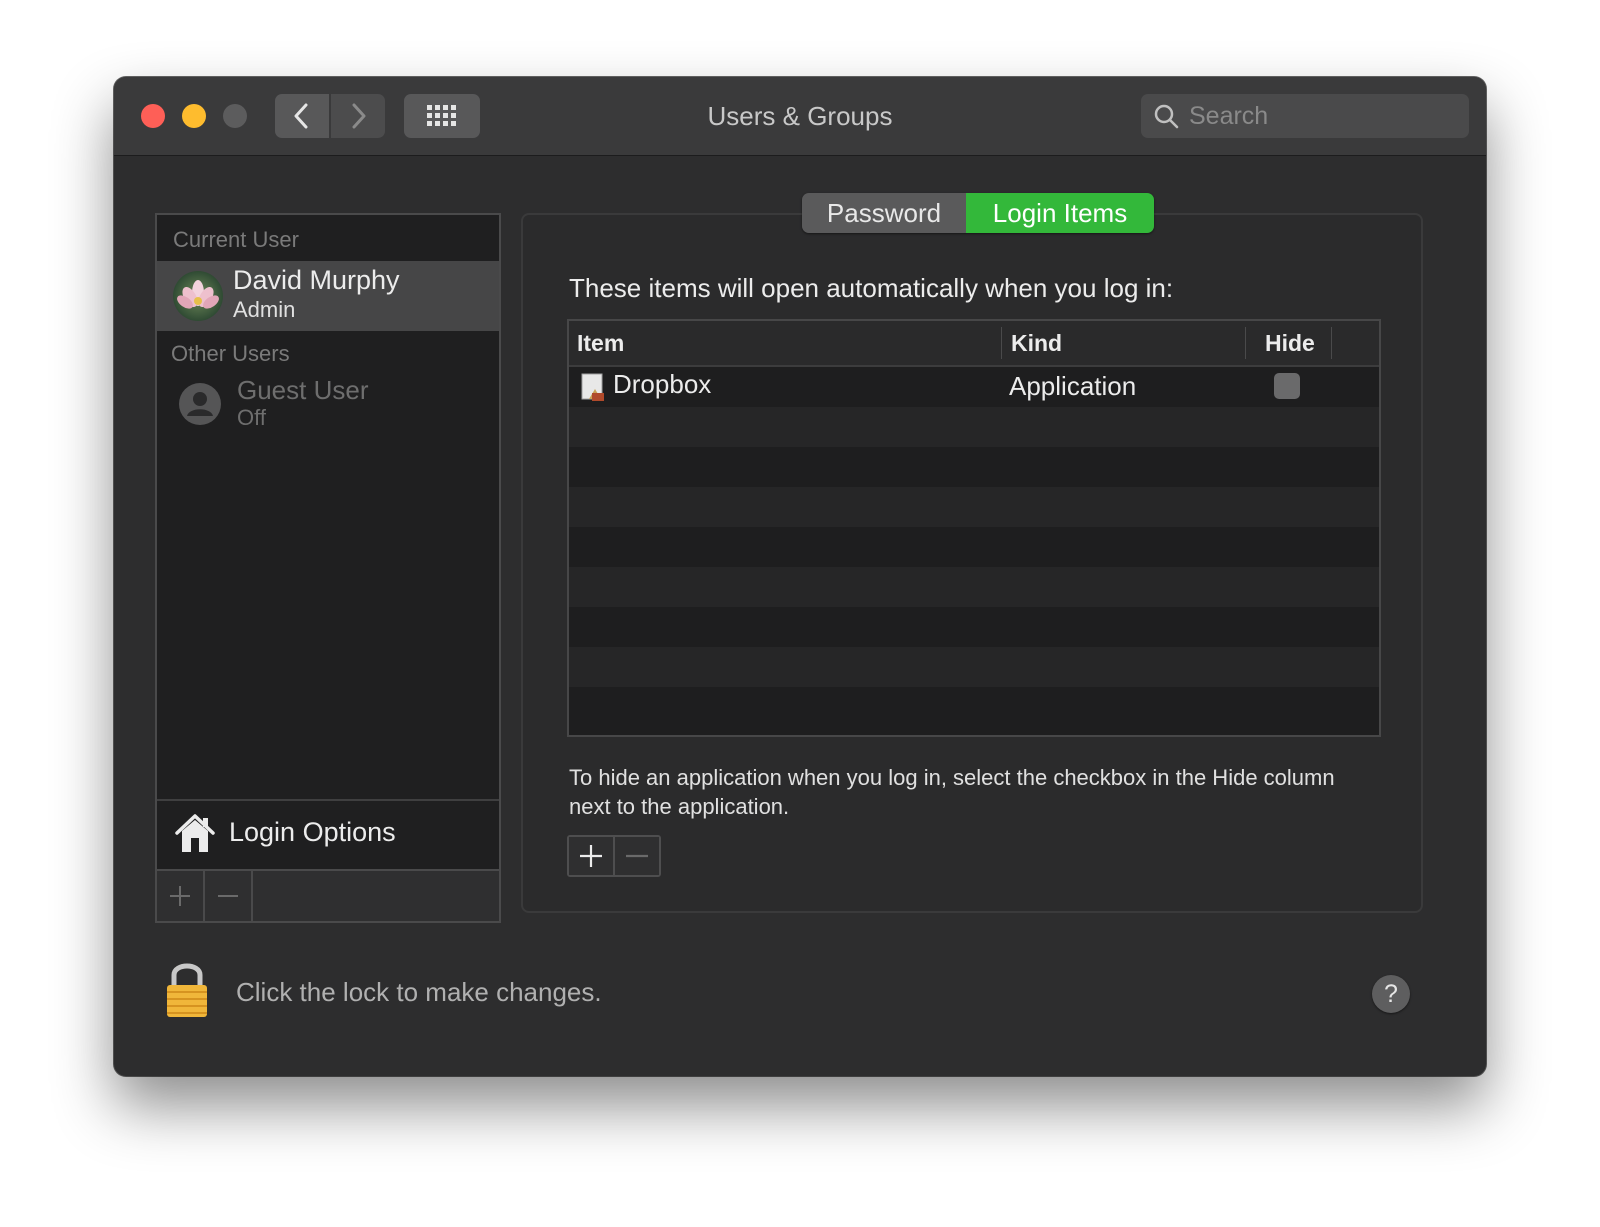 The height and width of the screenshot is (1227, 1600). What do you see at coordinates (264, 309) in the screenshot?
I see `current-user-role: Admin` at bounding box center [264, 309].